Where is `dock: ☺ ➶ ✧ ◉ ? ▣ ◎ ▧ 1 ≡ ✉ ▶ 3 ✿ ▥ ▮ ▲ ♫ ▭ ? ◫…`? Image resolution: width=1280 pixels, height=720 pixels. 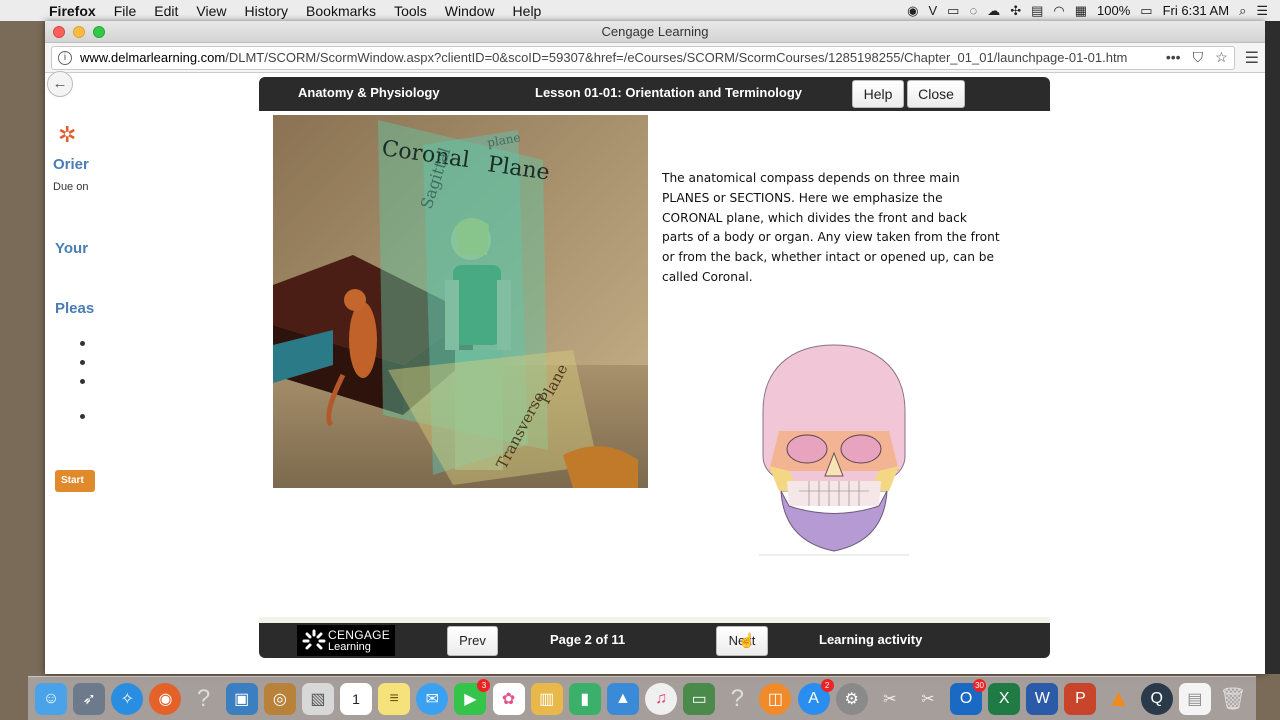
dock: ☺ ➶ ✧ ◉ ? ▣ ◎ ▧ 1 ≡ ✉ ▶ 3 ✿ ▥ ▮ ▲ ♫ ▭ ? ◫… is located at coordinates (642, 698).